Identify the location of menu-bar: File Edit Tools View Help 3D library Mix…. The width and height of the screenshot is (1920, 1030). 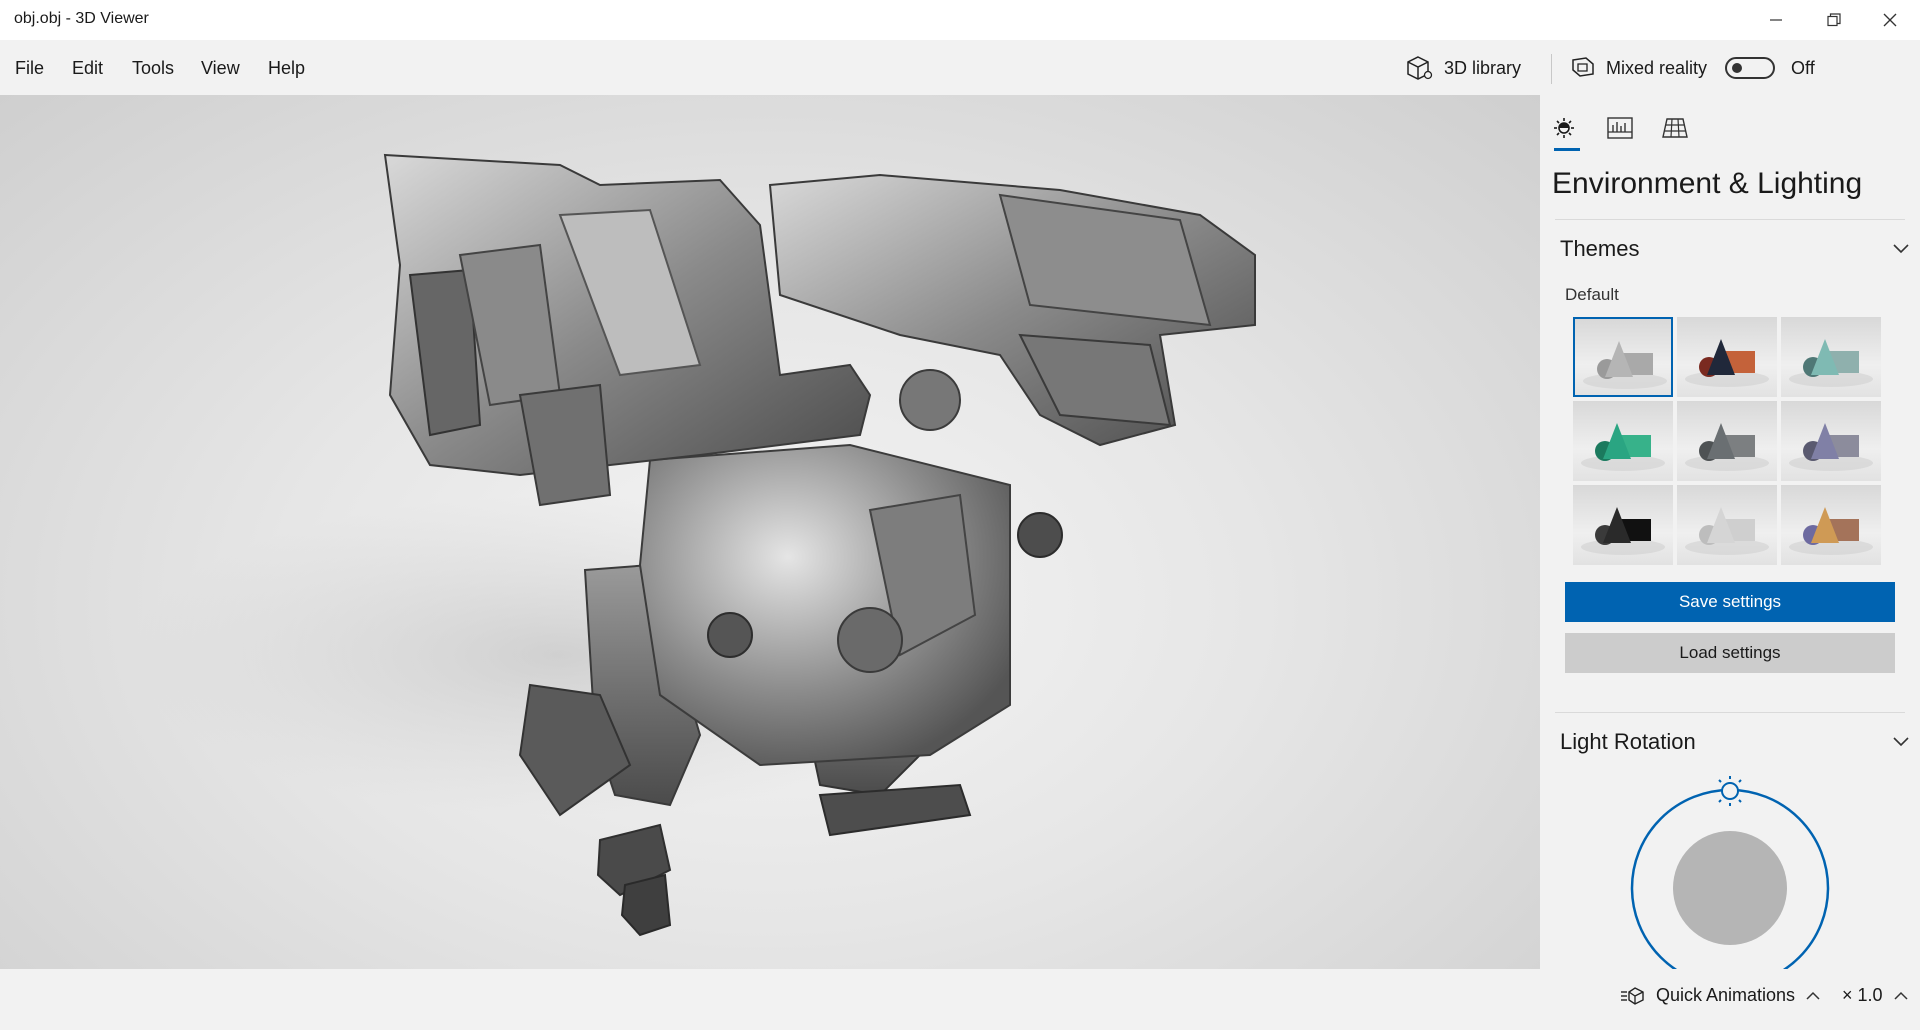
(960, 67).